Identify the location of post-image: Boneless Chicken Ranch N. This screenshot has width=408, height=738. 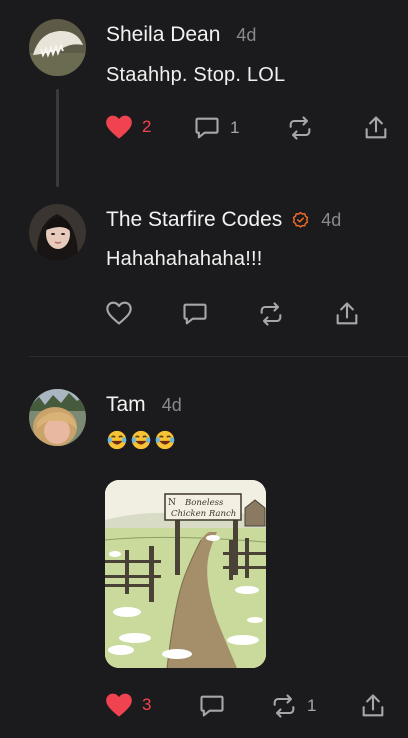
(185, 574).